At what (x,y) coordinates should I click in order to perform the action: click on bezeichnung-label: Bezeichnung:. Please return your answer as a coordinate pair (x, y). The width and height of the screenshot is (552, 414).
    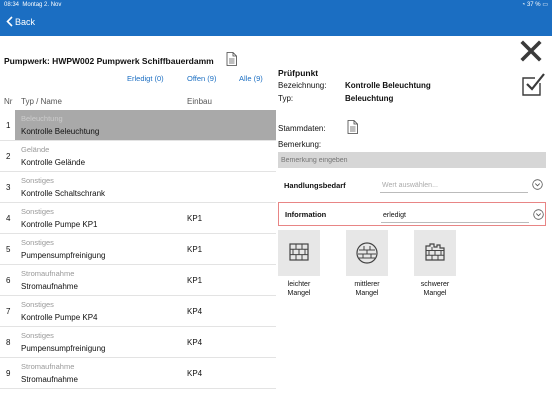
    Looking at the image, I should click on (302, 85).